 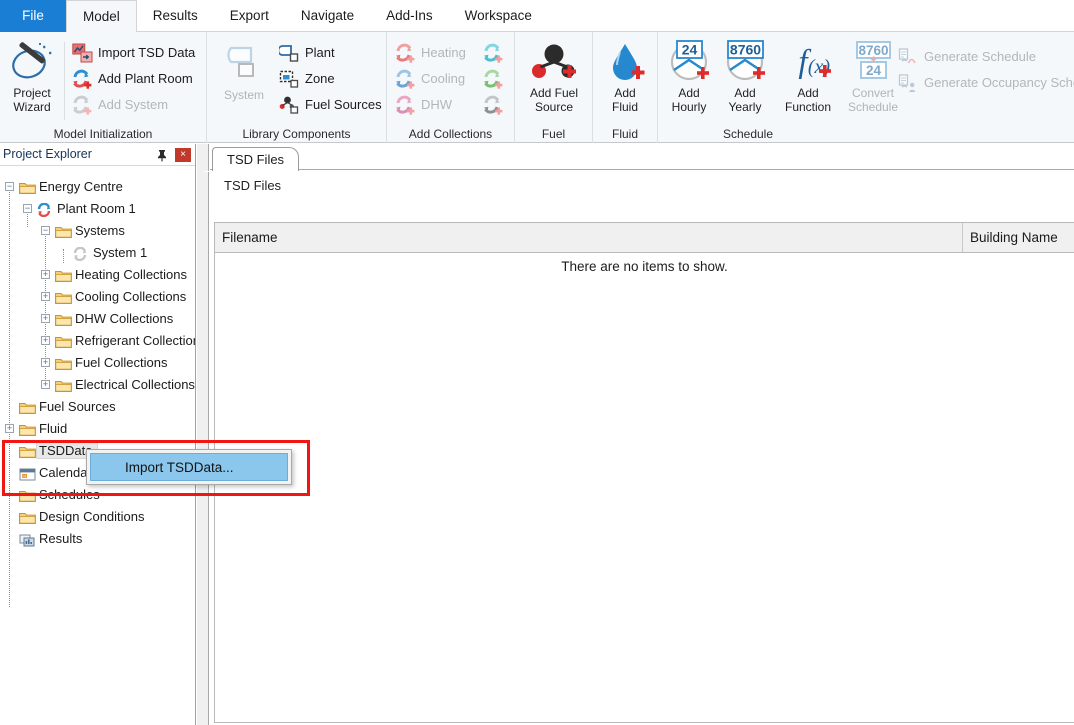 I want to click on tab-navigate: Navigate, so click(x=327, y=16).